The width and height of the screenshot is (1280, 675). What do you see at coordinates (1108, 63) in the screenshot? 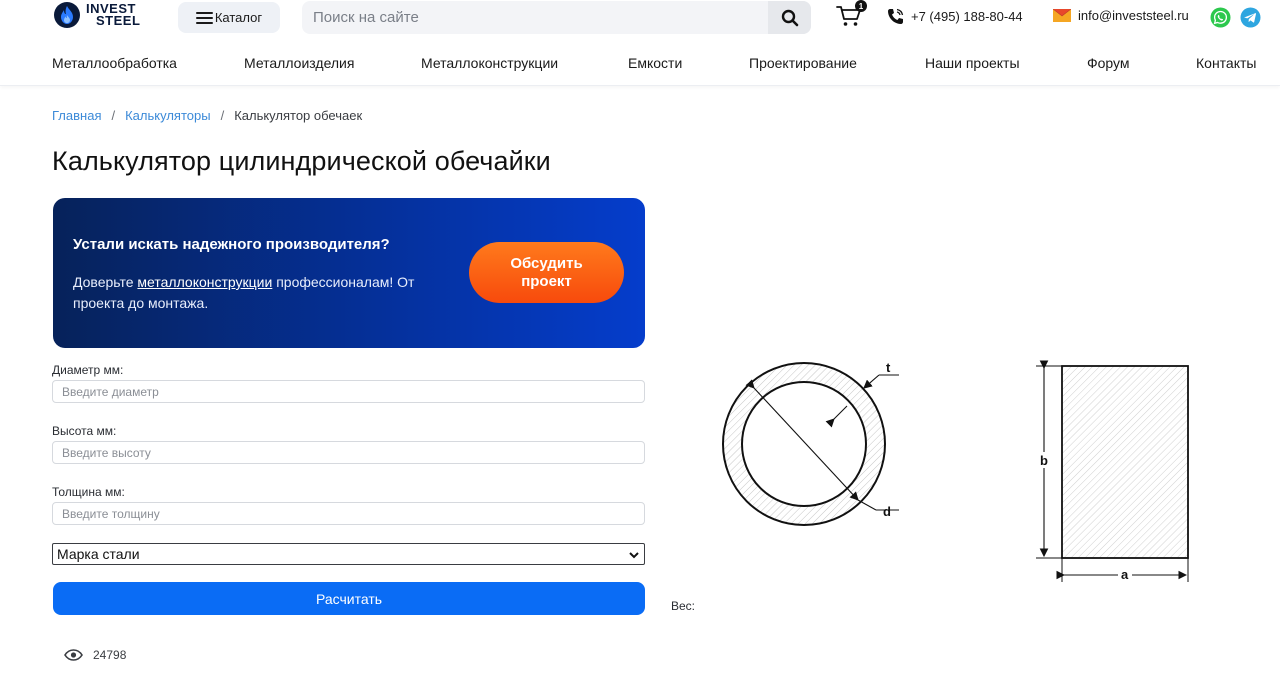
I see `nav-item-forum: Форум` at bounding box center [1108, 63].